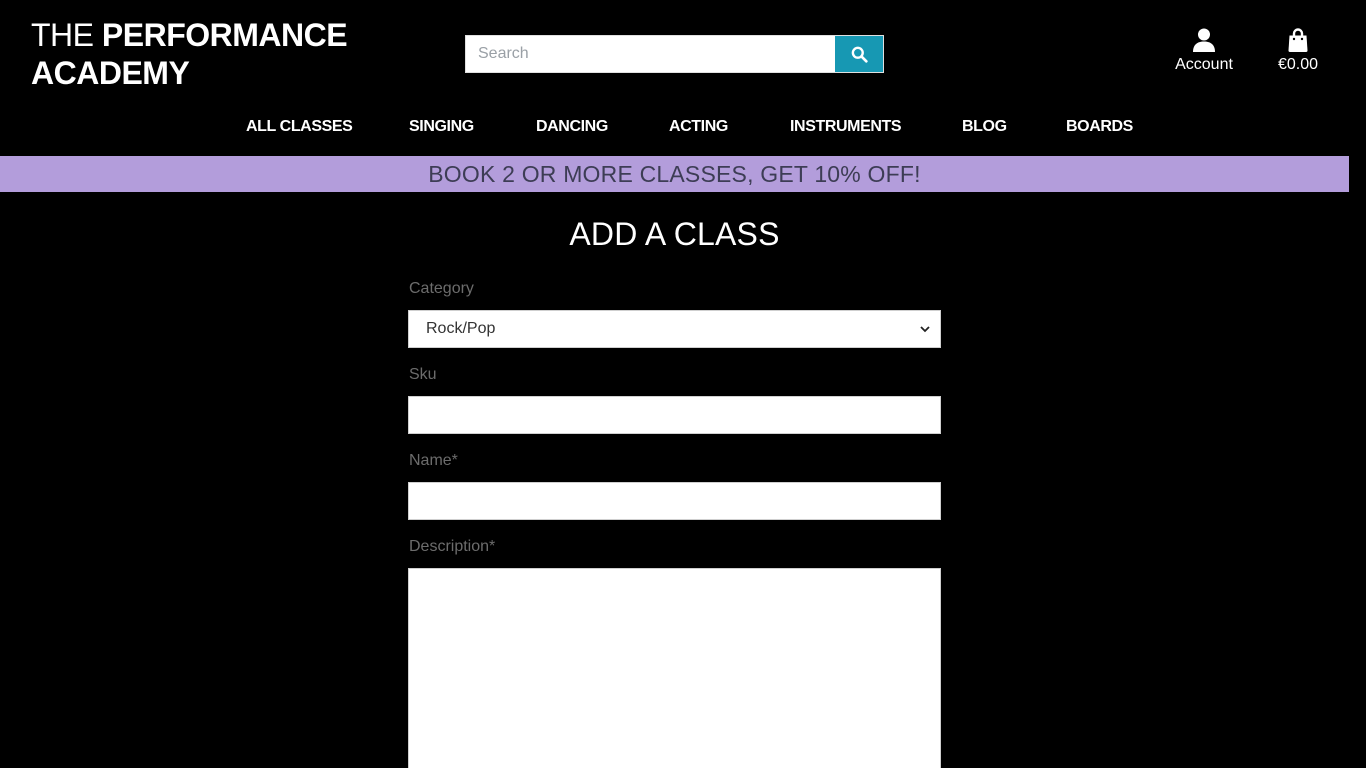  I want to click on logo-text-academy: ACADEMY, so click(110, 73).